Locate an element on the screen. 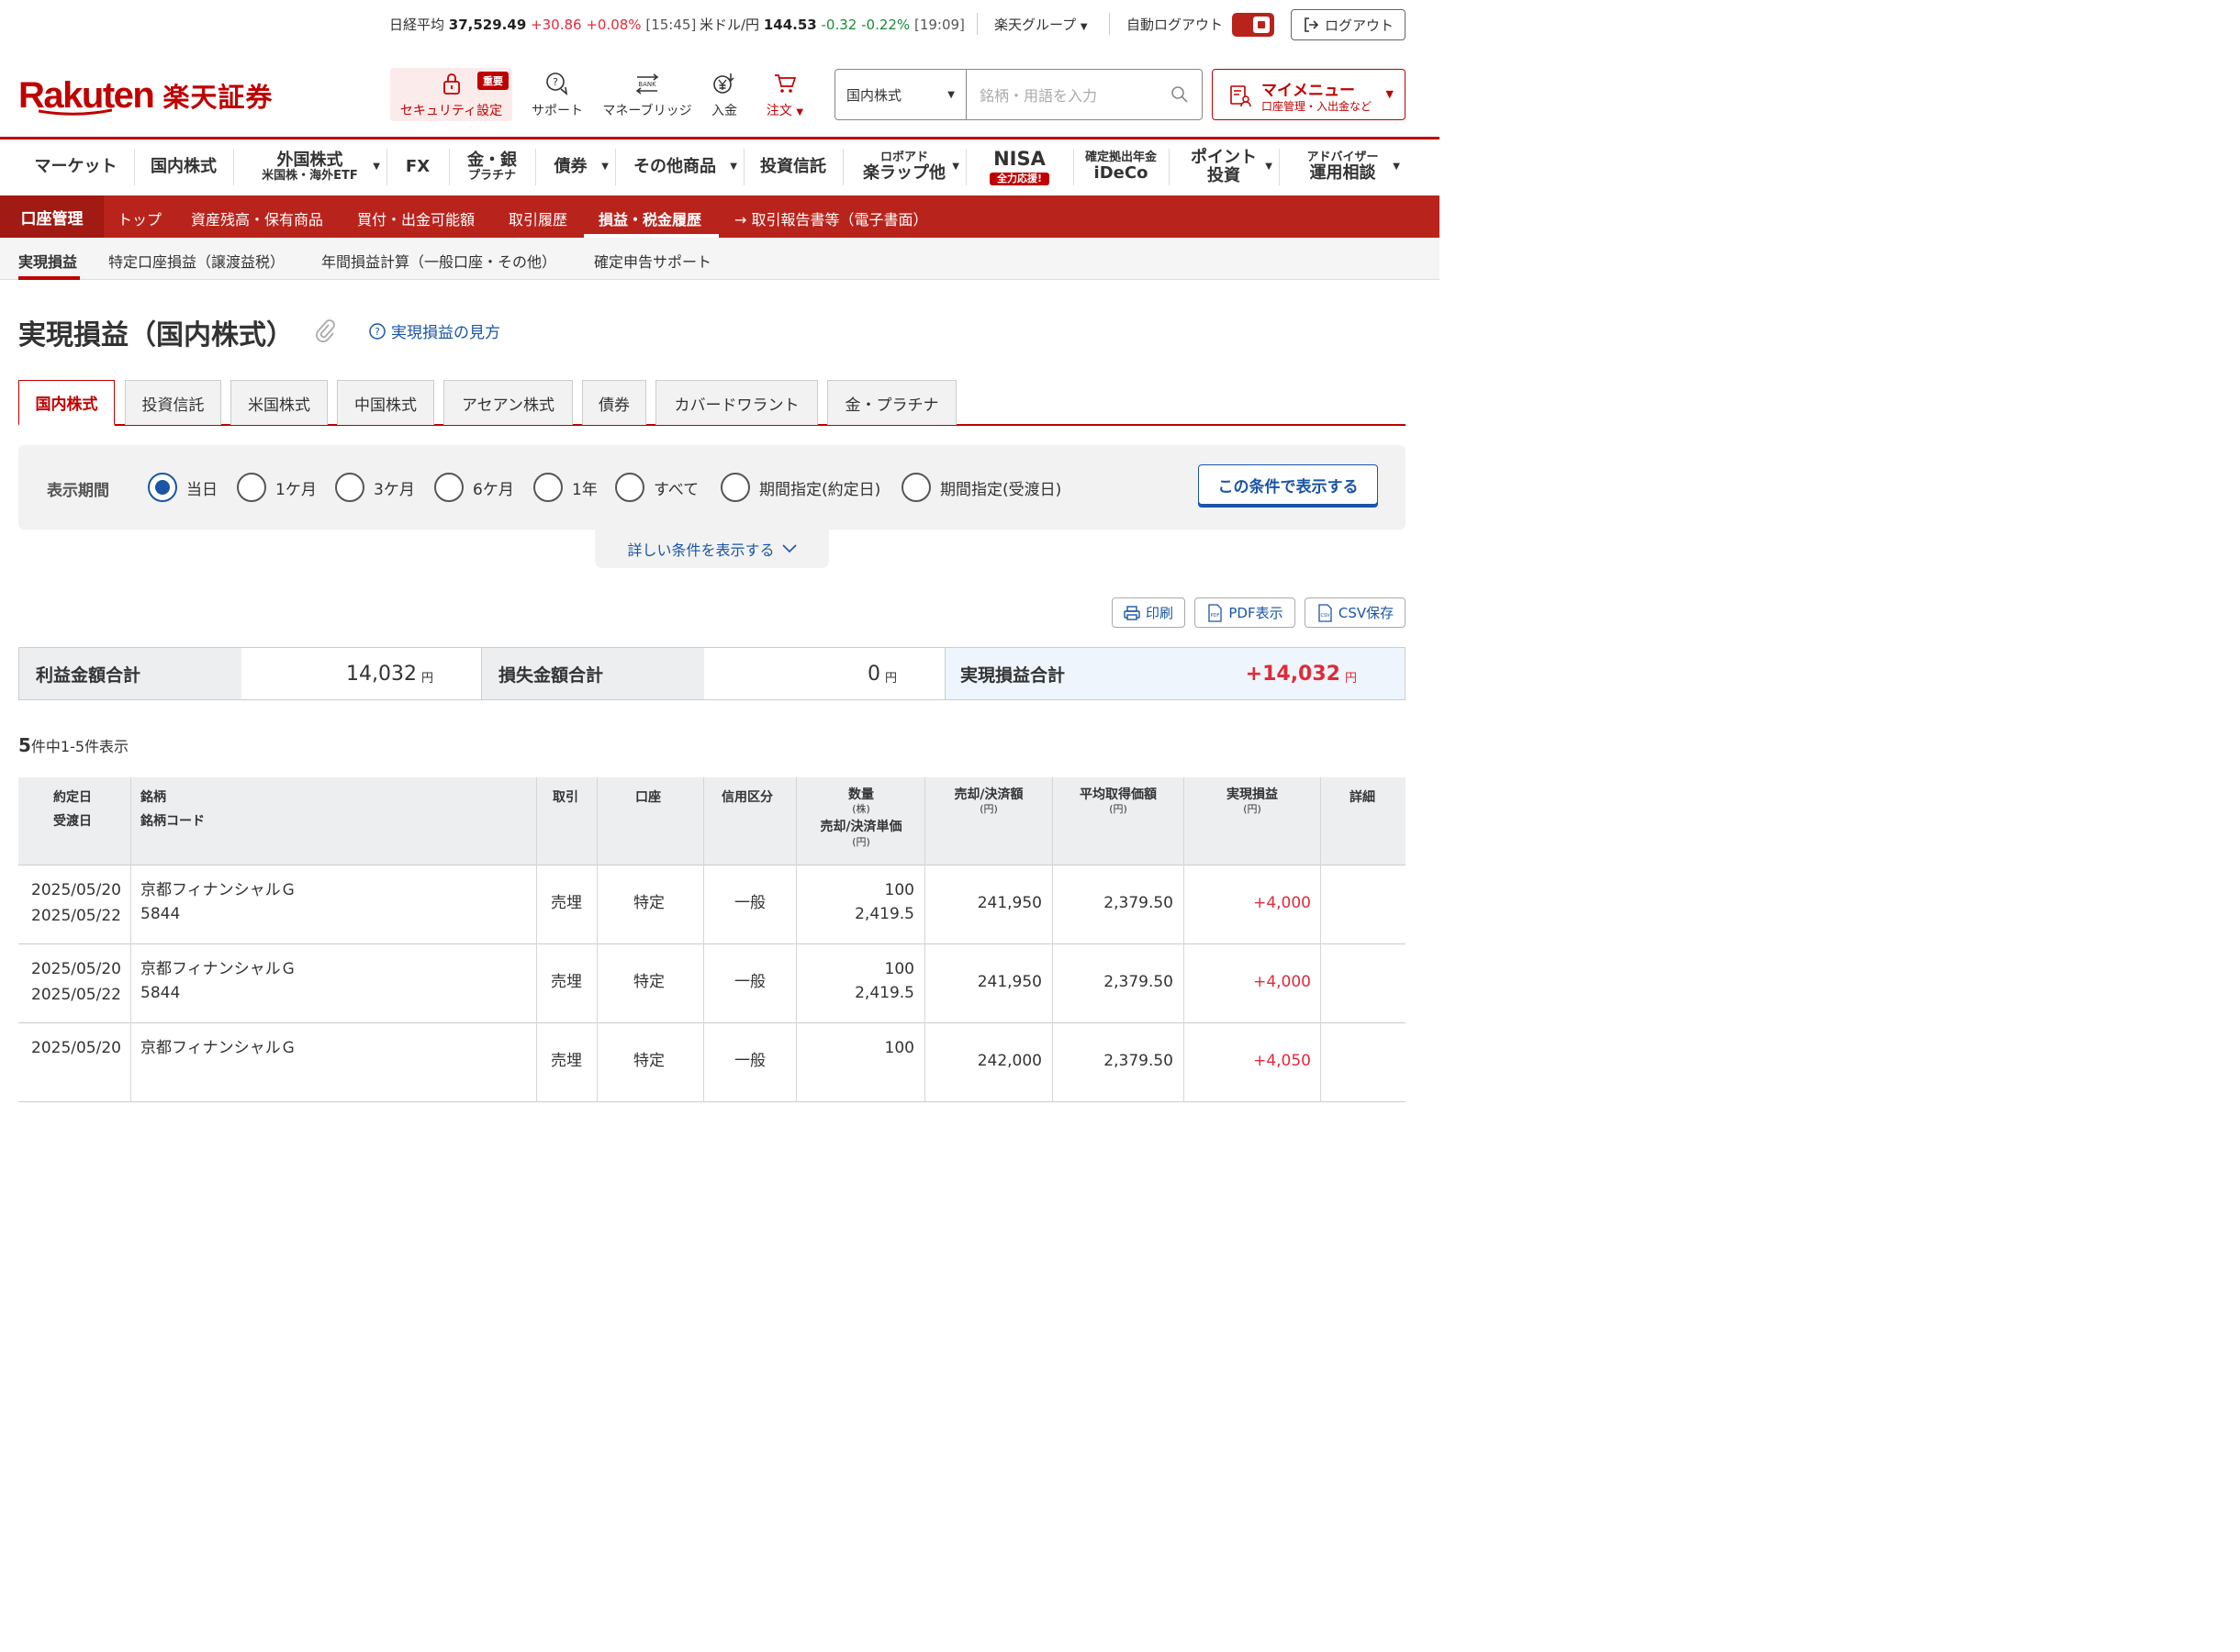  logout-label: ログアウト is located at coordinates (1359, 26).